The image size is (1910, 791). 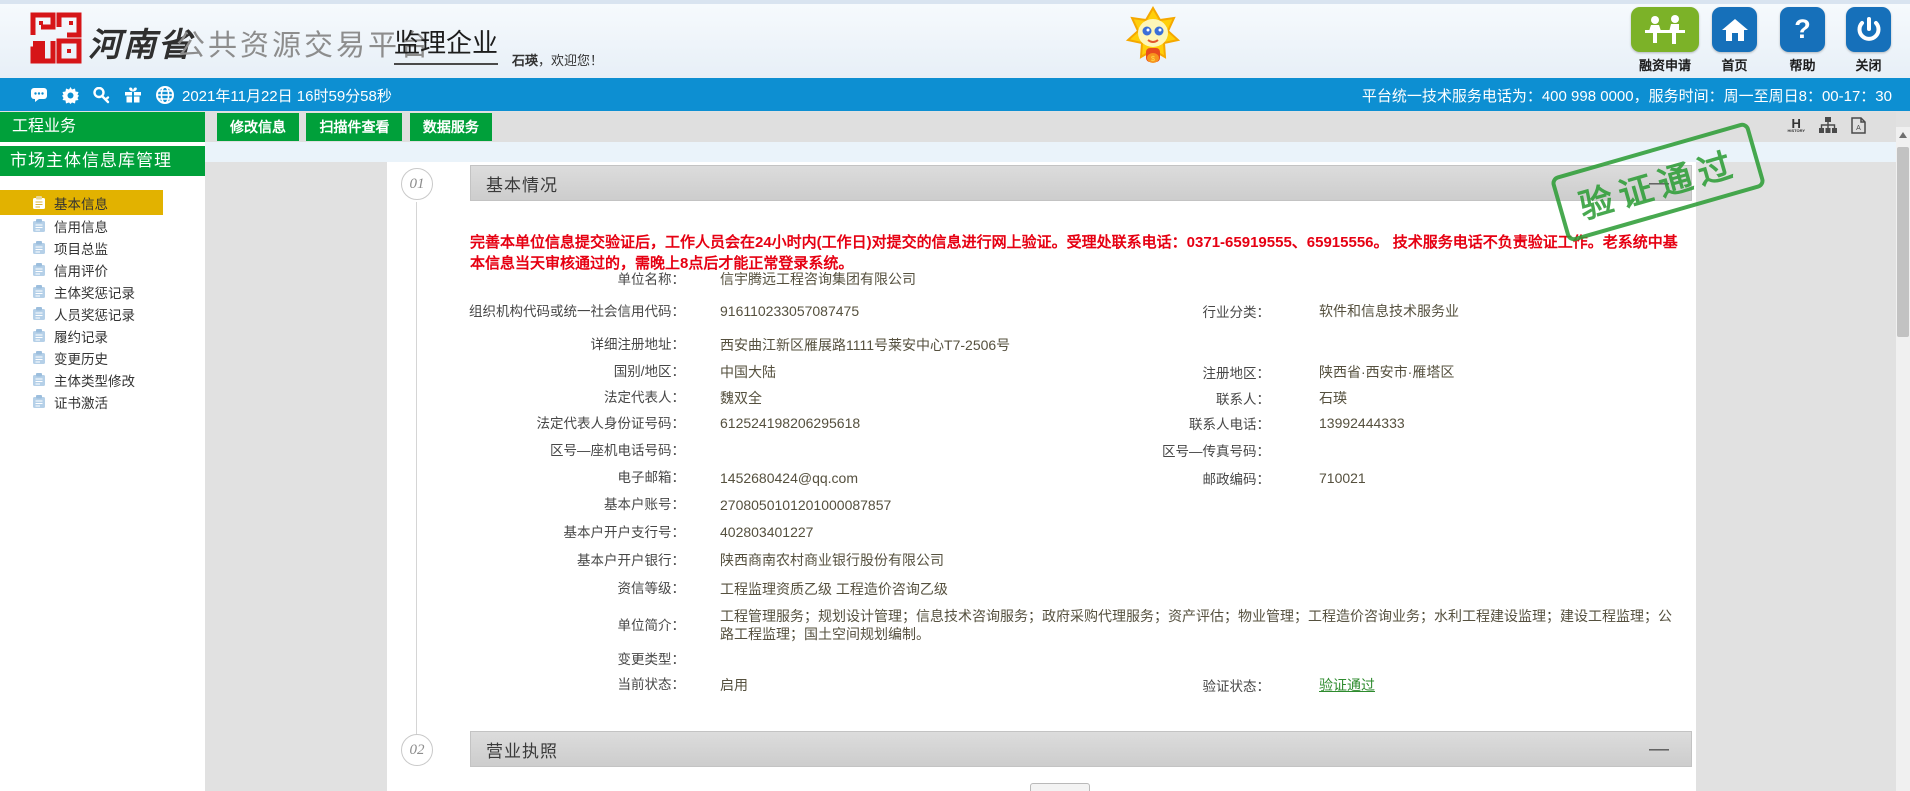 What do you see at coordinates (571, 60) in the screenshot?
I see `welcome-suffix: ，欢迎您！` at bounding box center [571, 60].